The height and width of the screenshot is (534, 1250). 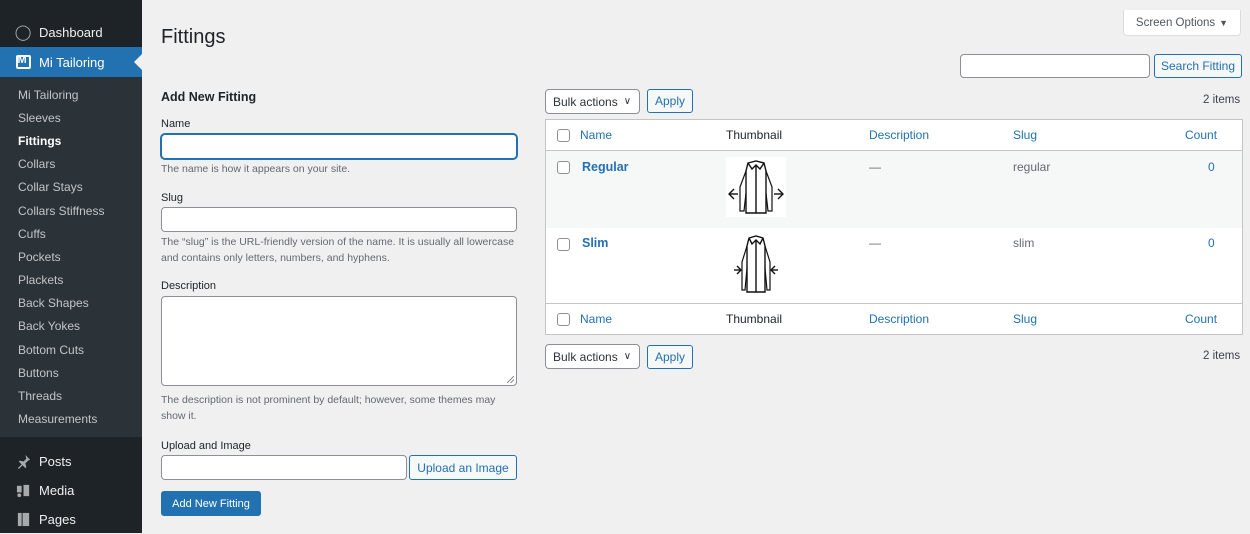 What do you see at coordinates (189, 286) in the screenshot?
I see `description-label: Description` at bounding box center [189, 286].